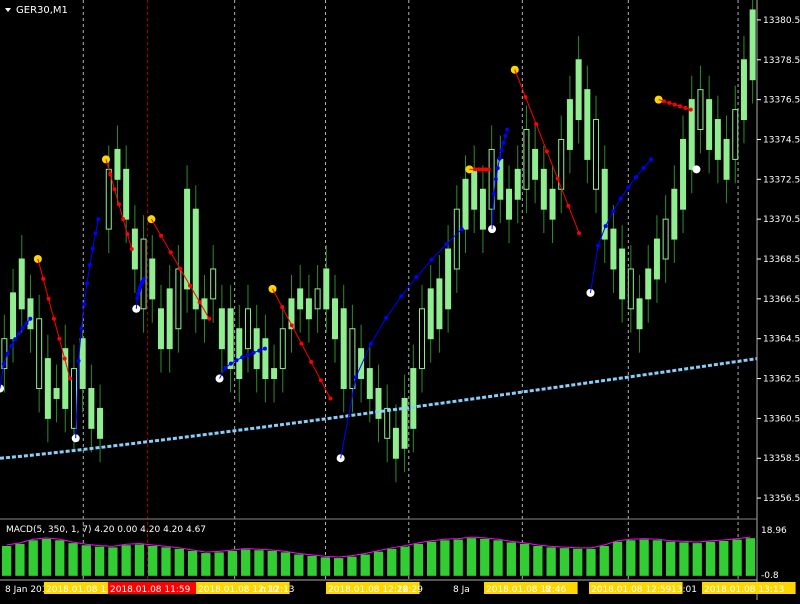 The width and height of the screenshot is (800, 604). Describe the element at coordinates (781, 101) in the screenshot. I see `y-tick-label: 13376.5` at that location.